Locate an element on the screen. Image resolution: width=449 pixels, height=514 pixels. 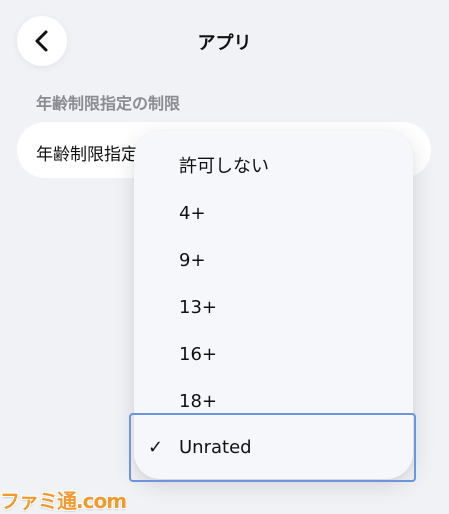
section-header: 年齢制限指定の制限 is located at coordinates (108, 103).